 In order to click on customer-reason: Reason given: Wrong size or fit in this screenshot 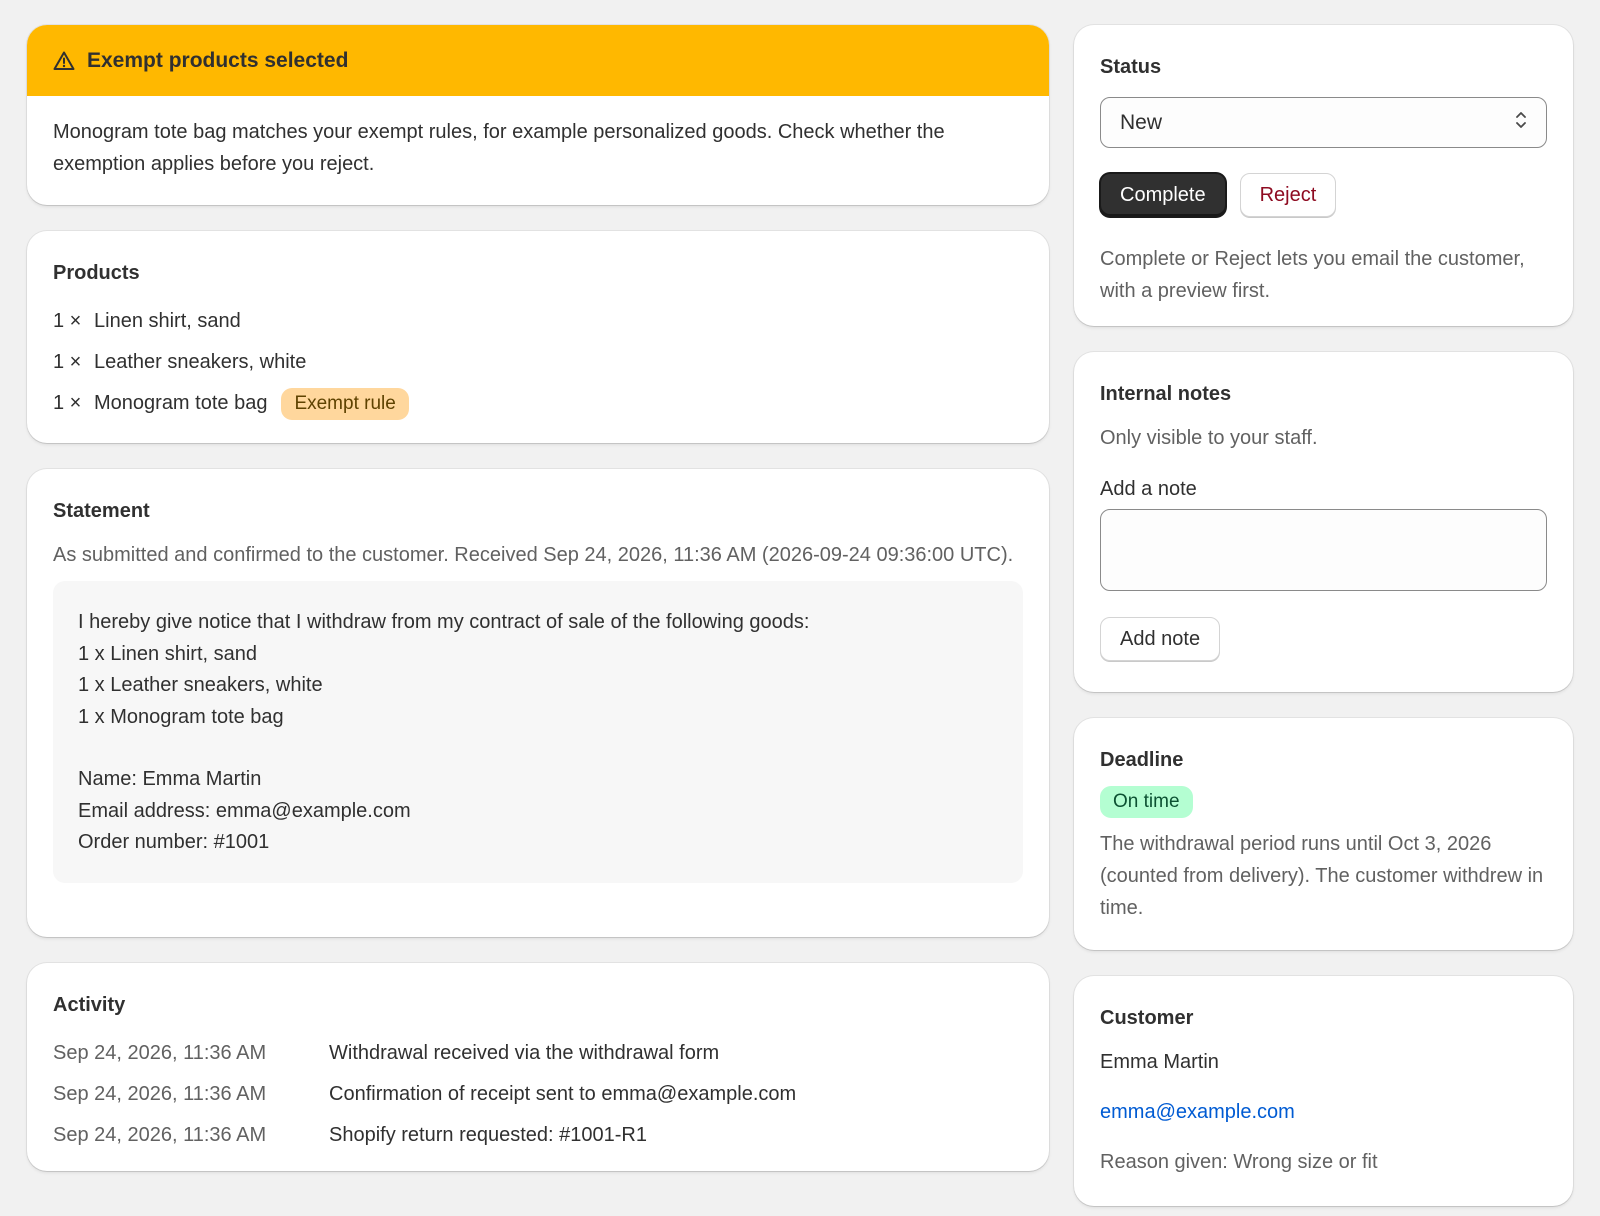, I will do `click(1239, 1162)`.